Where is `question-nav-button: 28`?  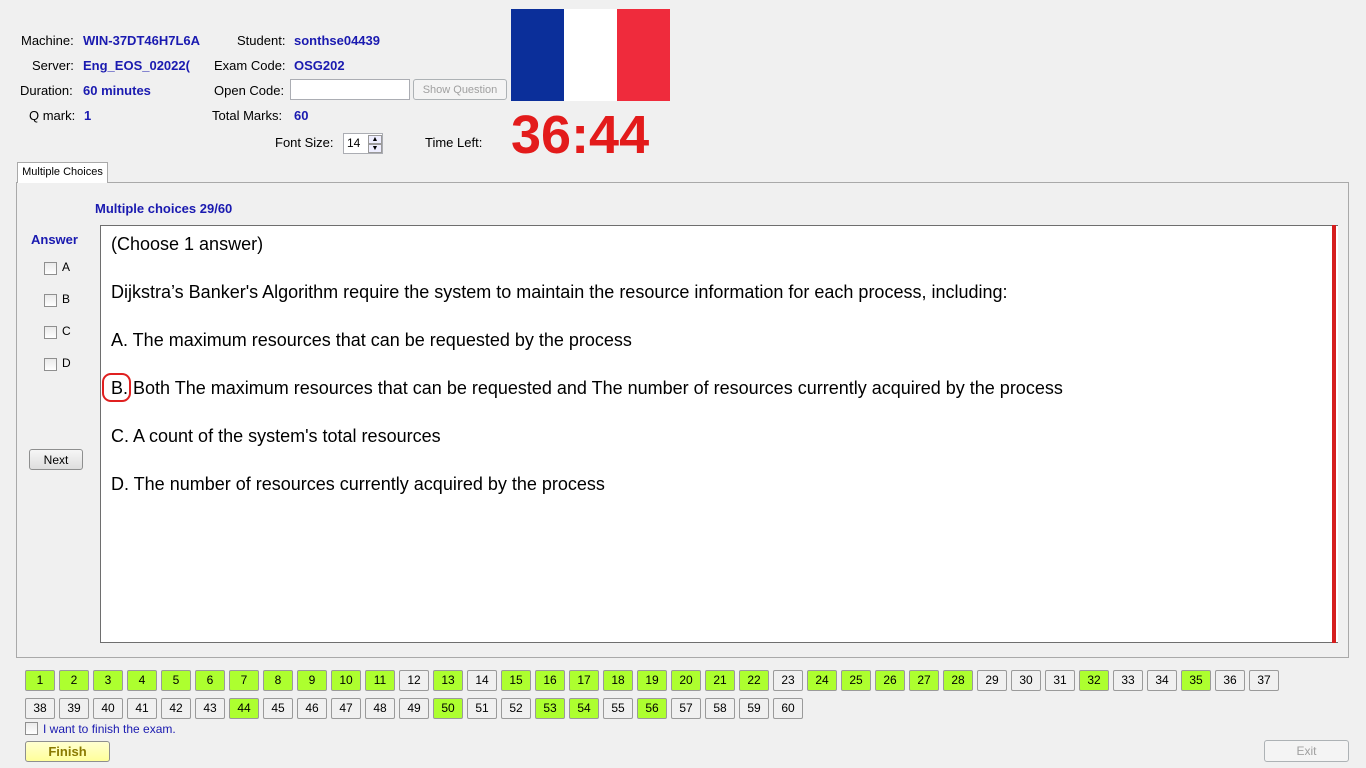
question-nav-button: 28 is located at coordinates (958, 680).